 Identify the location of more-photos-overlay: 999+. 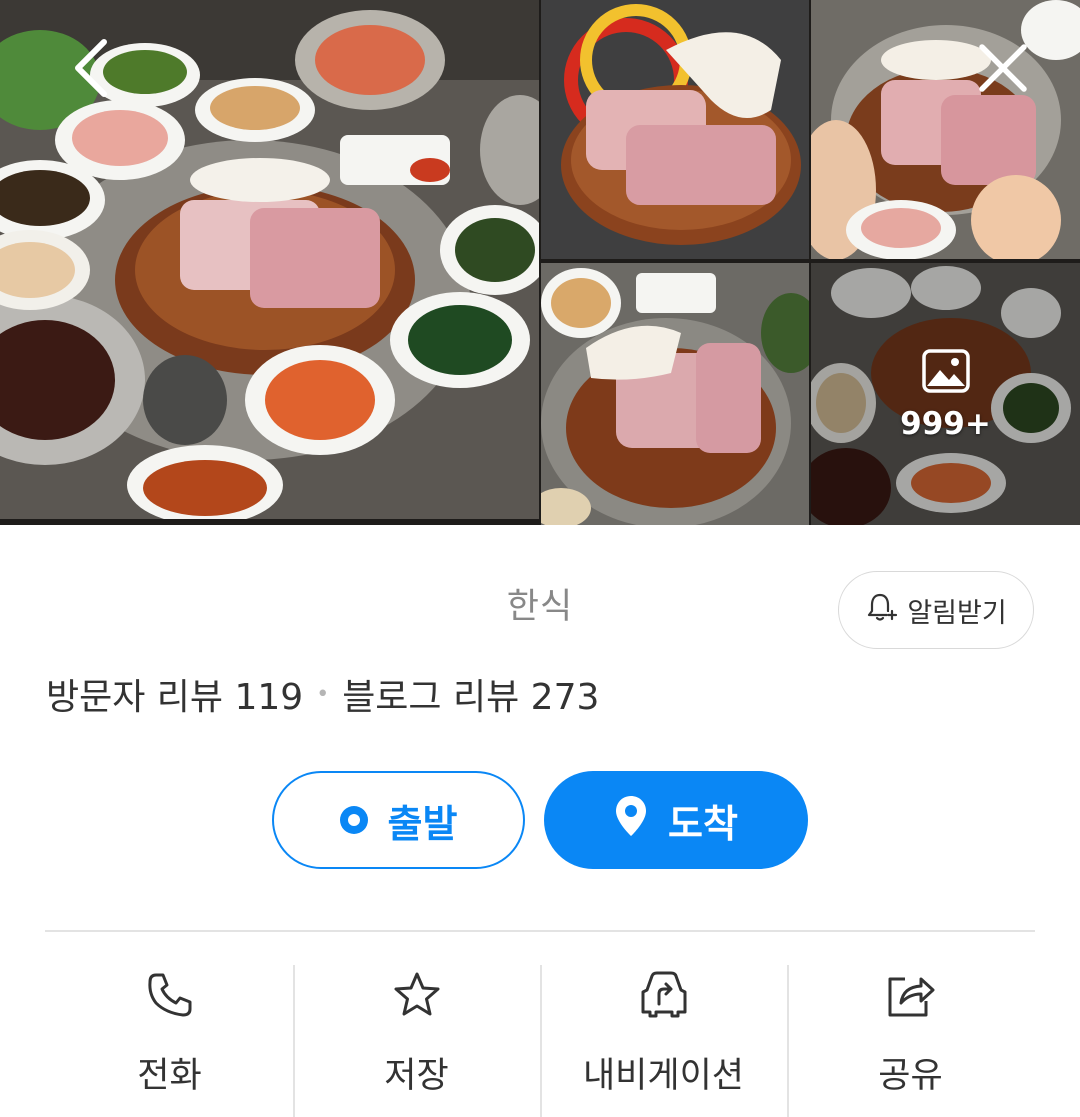
(945, 394).